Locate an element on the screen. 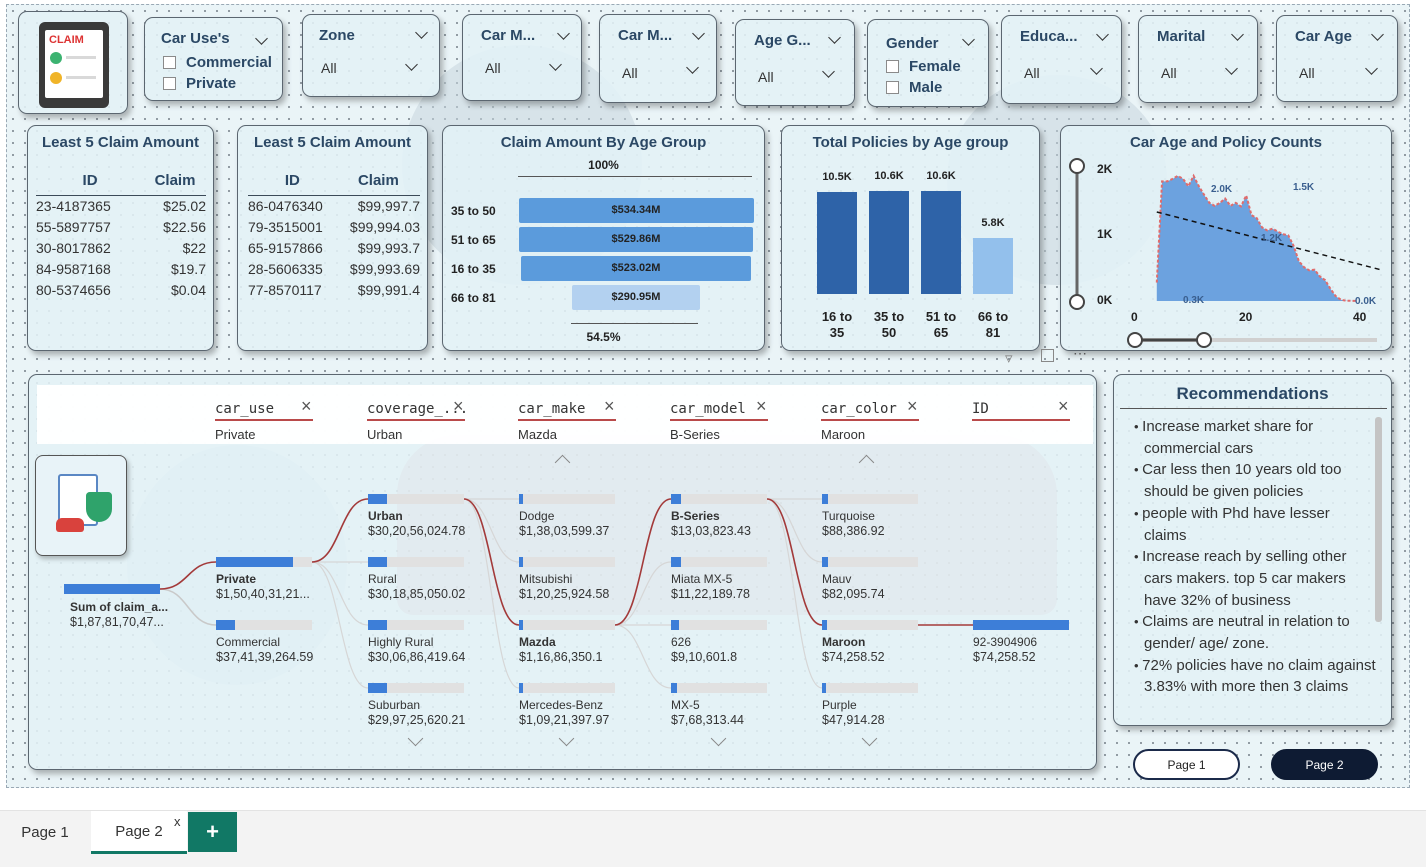 This screenshot has width=1426, height=867. car-make-slicer: Car M... All is located at coordinates (522, 57).